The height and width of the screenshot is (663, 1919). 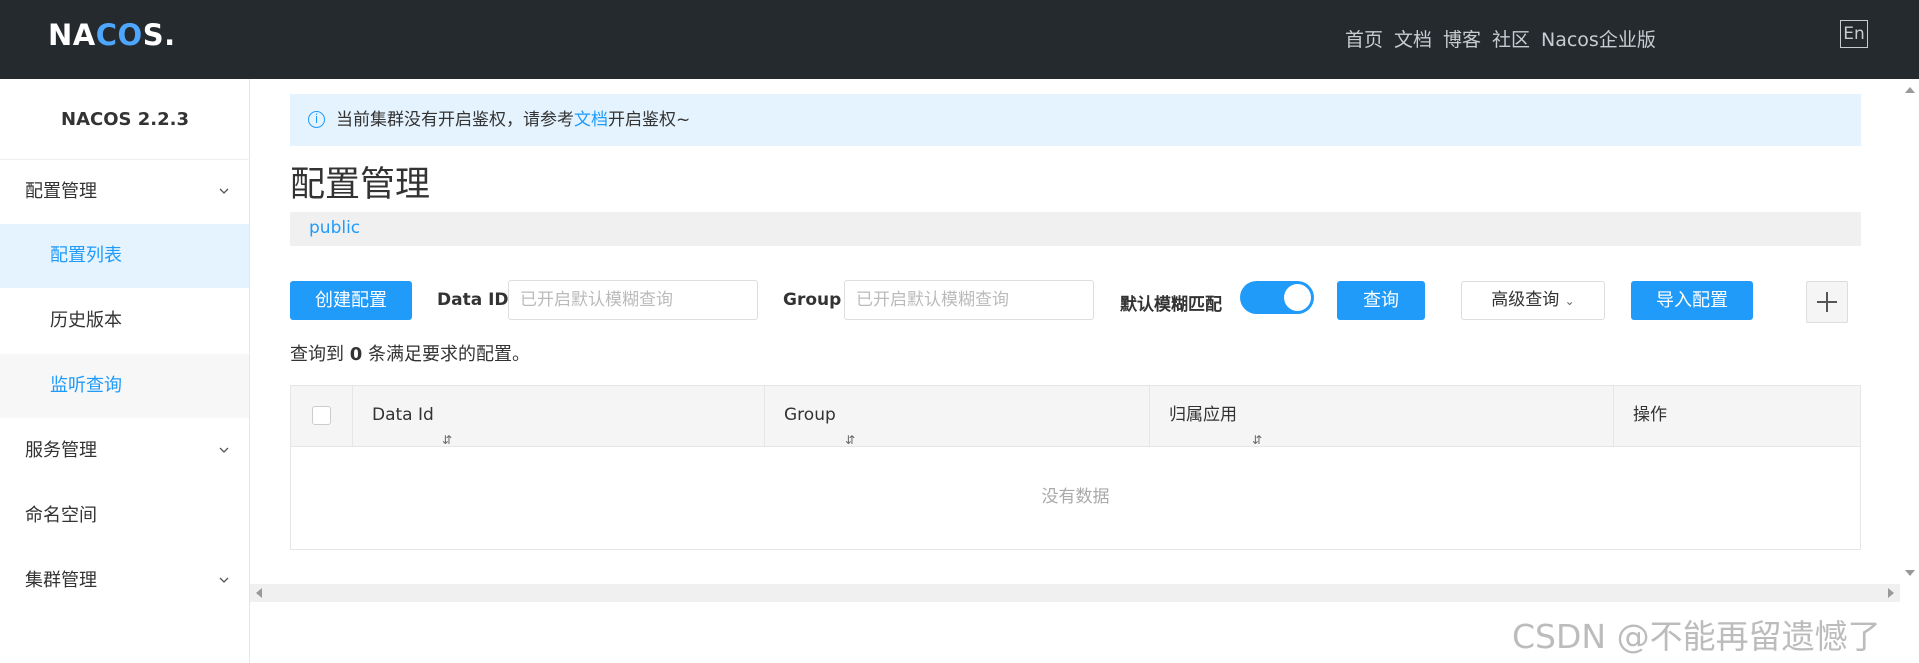 What do you see at coordinates (969, 300) in the screenshot?
I see `group-input` at bounding box center [969, 300].